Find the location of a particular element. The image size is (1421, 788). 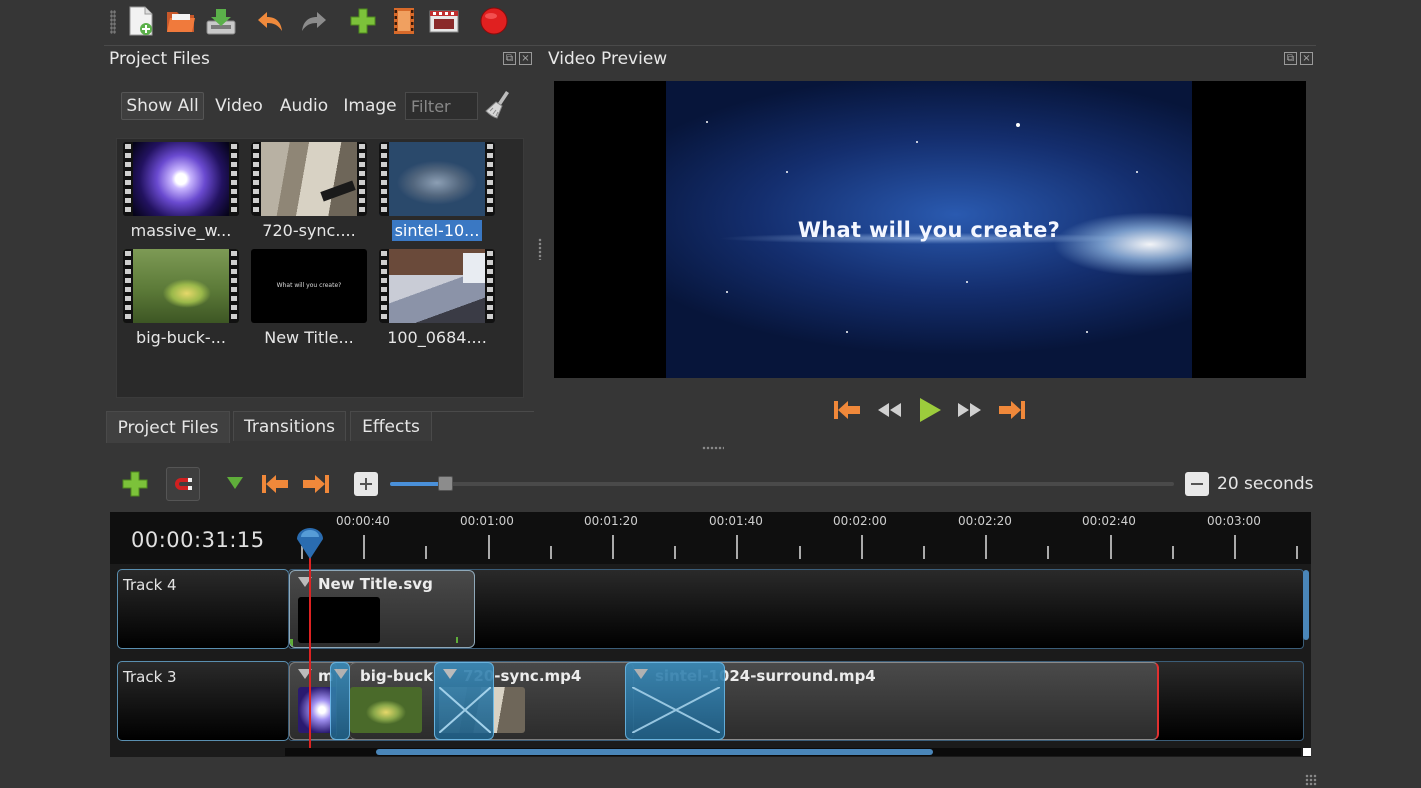

clear-filter-button is located at coordinates (498, 105).